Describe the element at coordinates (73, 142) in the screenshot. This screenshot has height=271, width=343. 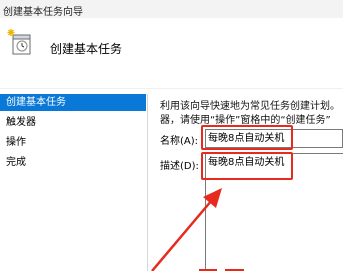
I see `sidebar-item-action: 操作` at that location.